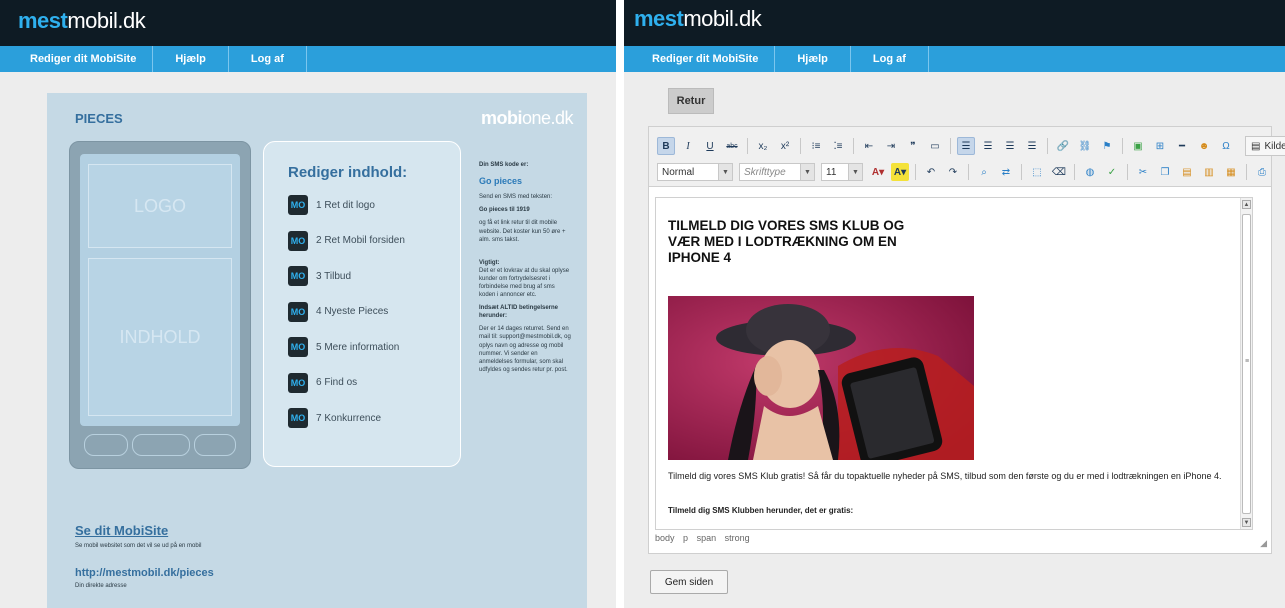  What do you see at coordinates (348, 172) in the screenshot?
I see `edit-content-title: Rediger indhold:` at bounding box center [348, 172].